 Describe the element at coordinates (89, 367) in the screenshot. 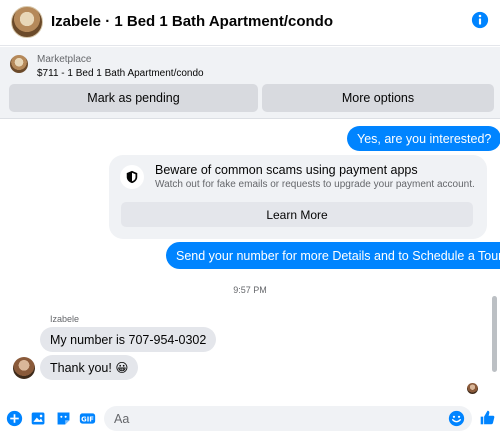

I see `incoming-message: Thank you! 😀` at that location.